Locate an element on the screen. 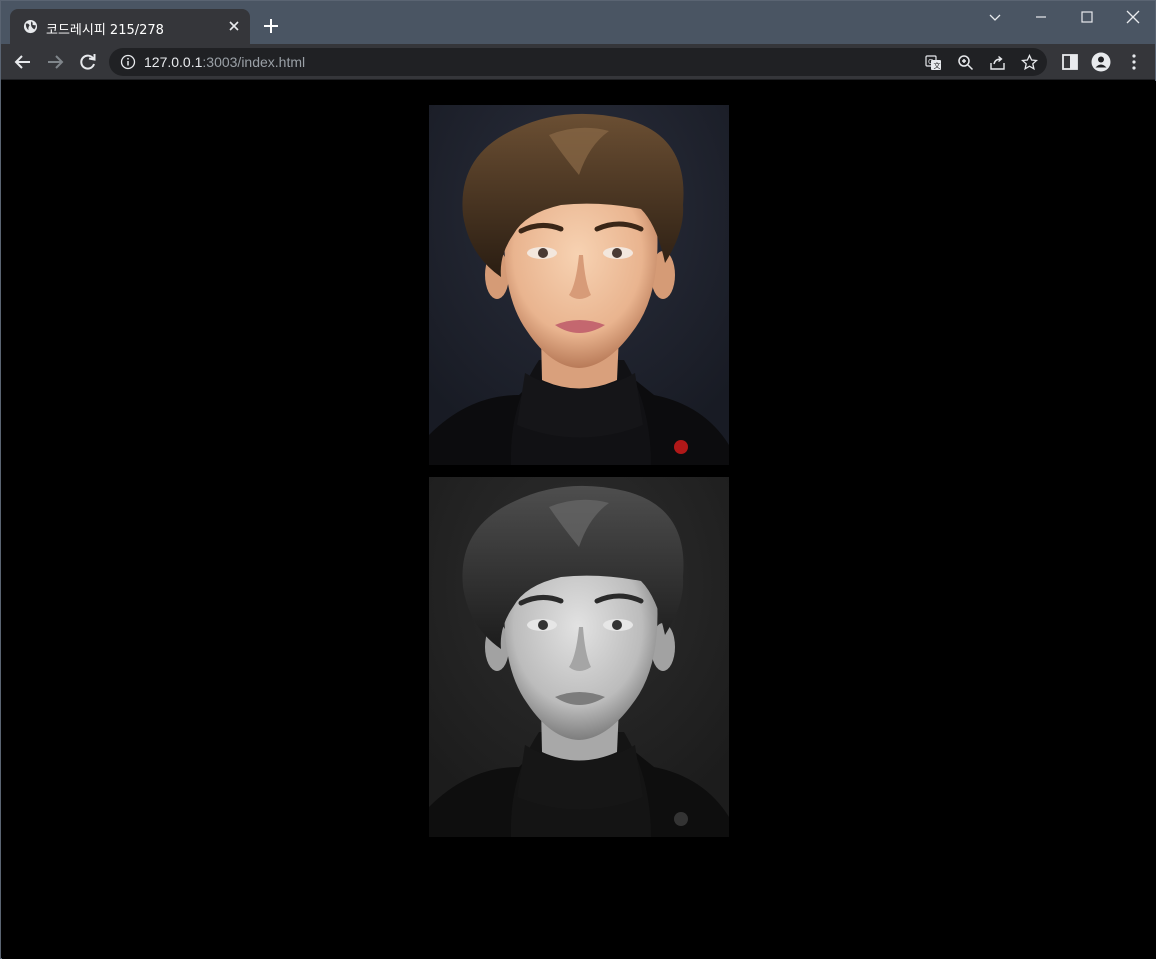  side-panel-icon is located at coordinates (1070, 62).